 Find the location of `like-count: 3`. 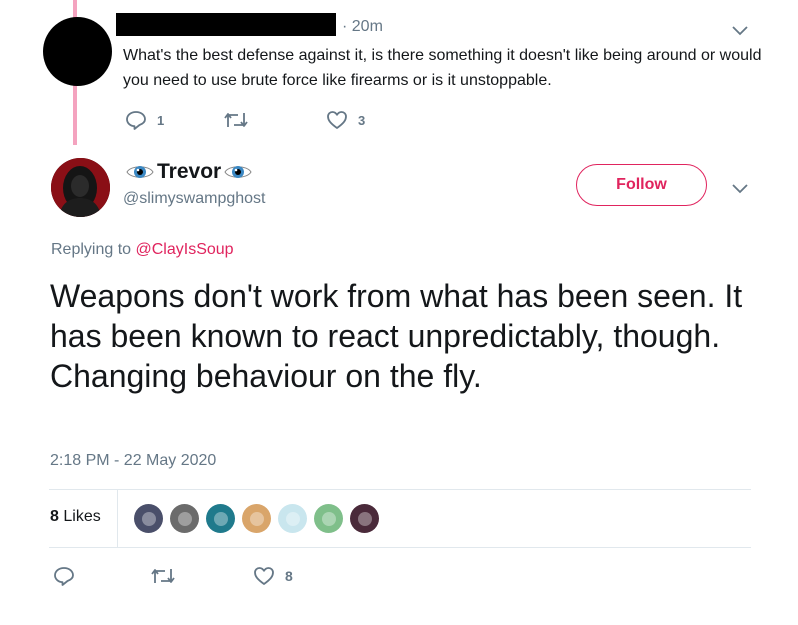

like-count: 3 is located at coordinates (362, 120).